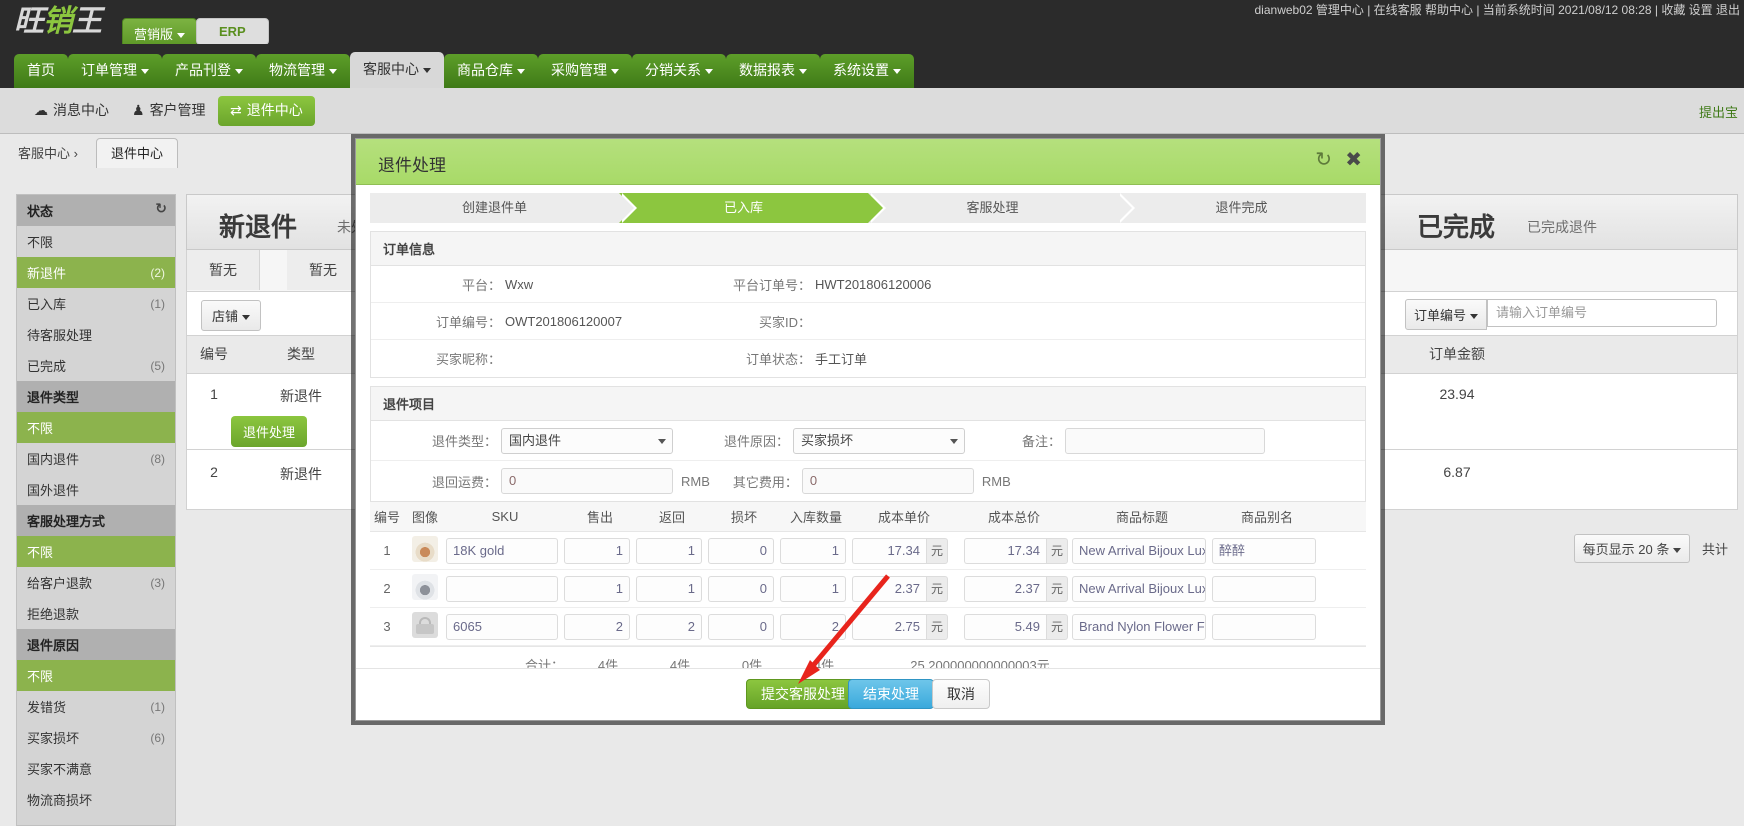 This screenshot has width=1744, height=826. Describe the element at coordinates (597, 626) in the screenshot. I see `sold-input: 2` at that location.